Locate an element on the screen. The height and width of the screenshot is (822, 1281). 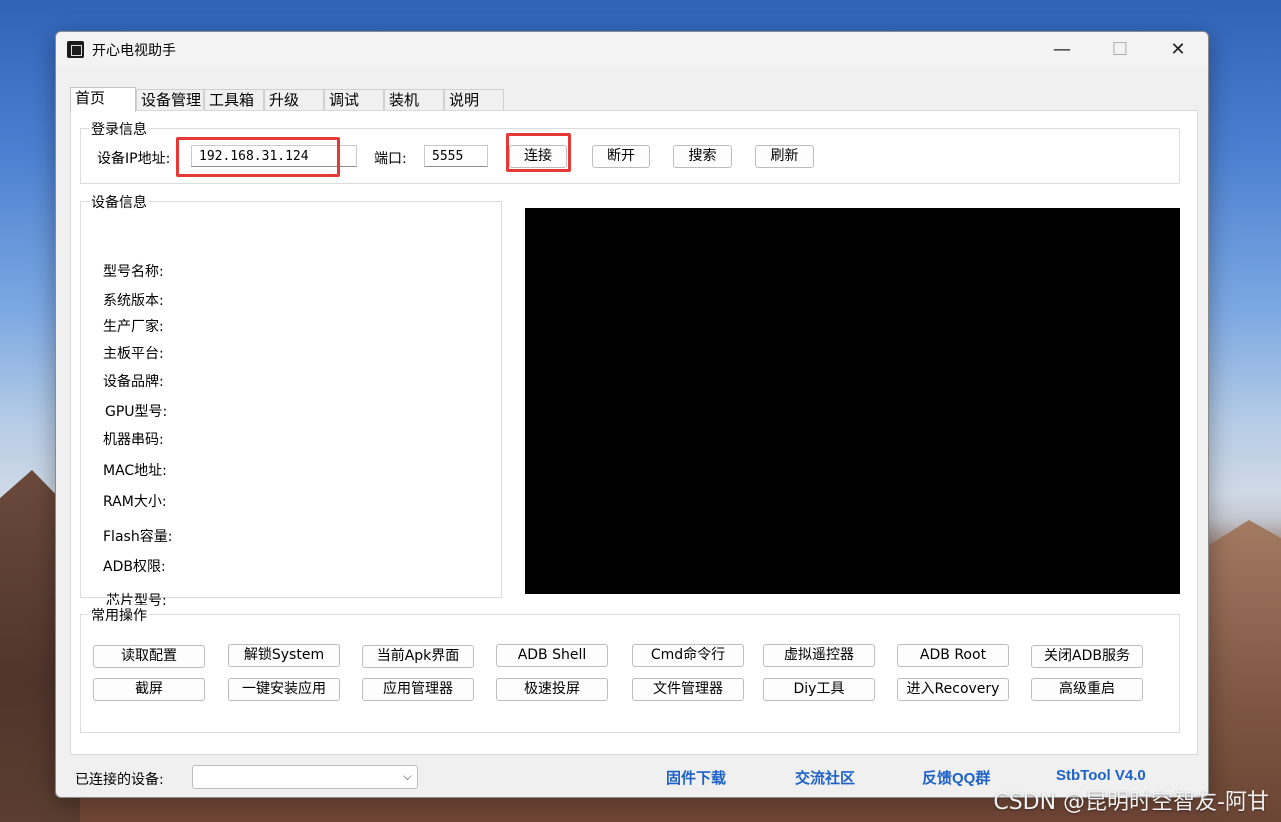
tab-help: 说明 is located at coordinates (474, 99).